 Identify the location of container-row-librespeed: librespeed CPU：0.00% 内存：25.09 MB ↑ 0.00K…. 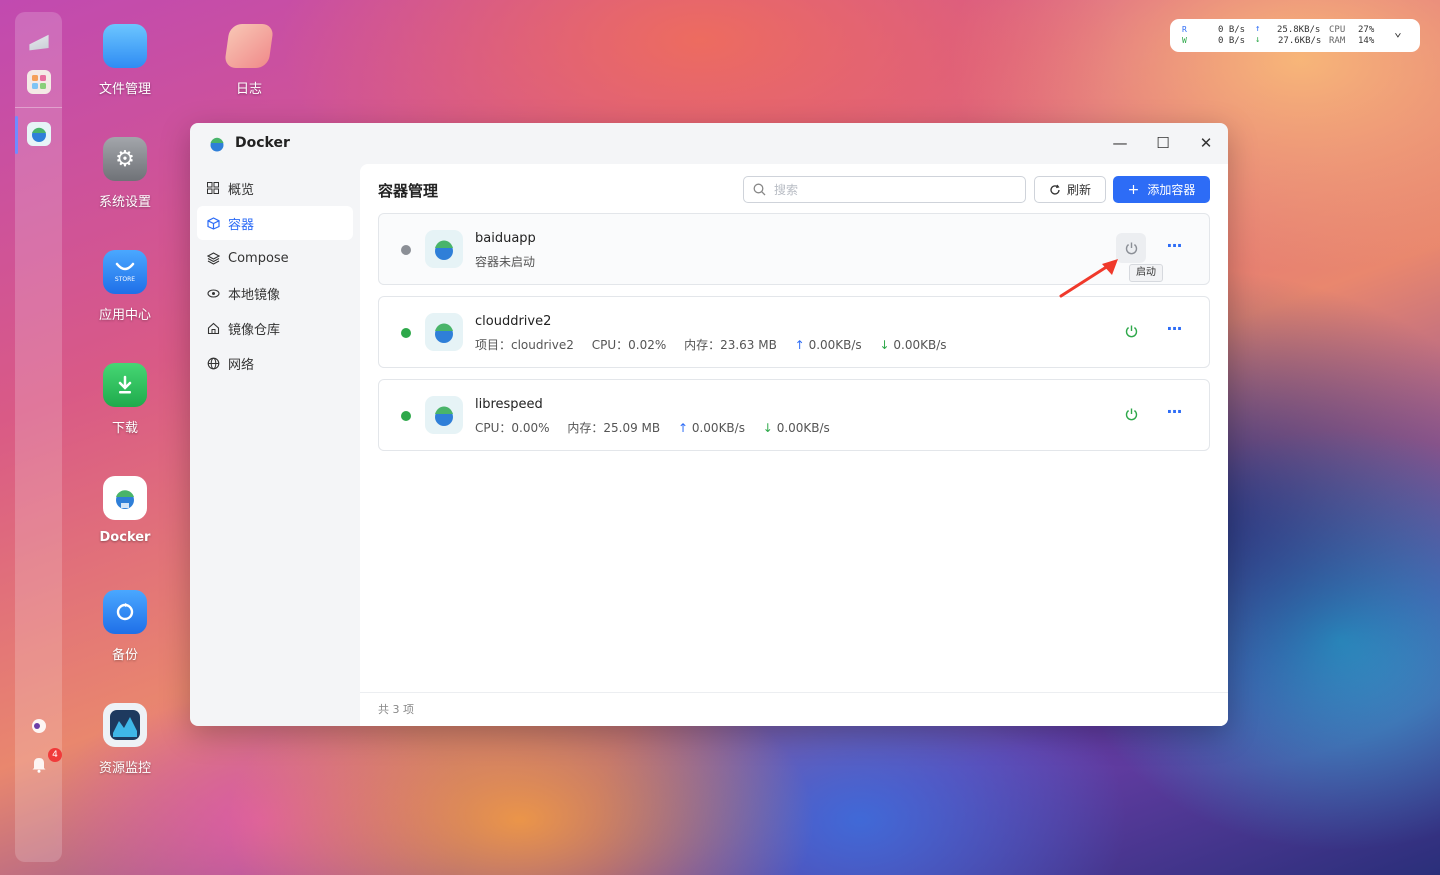
(794, 415).